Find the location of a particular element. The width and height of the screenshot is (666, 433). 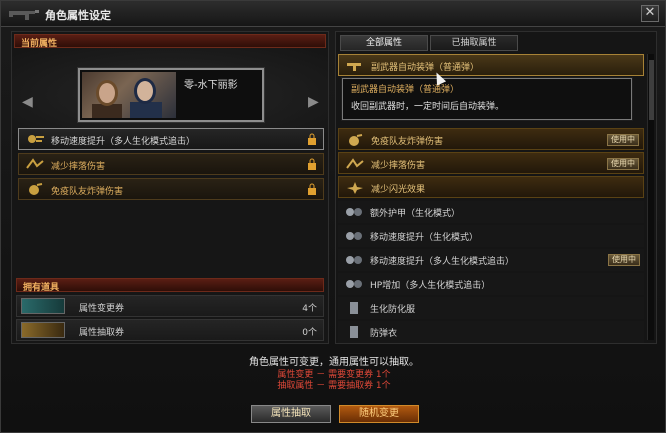

list-item: 移动速度提升（多人生化模式追击） 使用中 is located at coordinates (491, 260).